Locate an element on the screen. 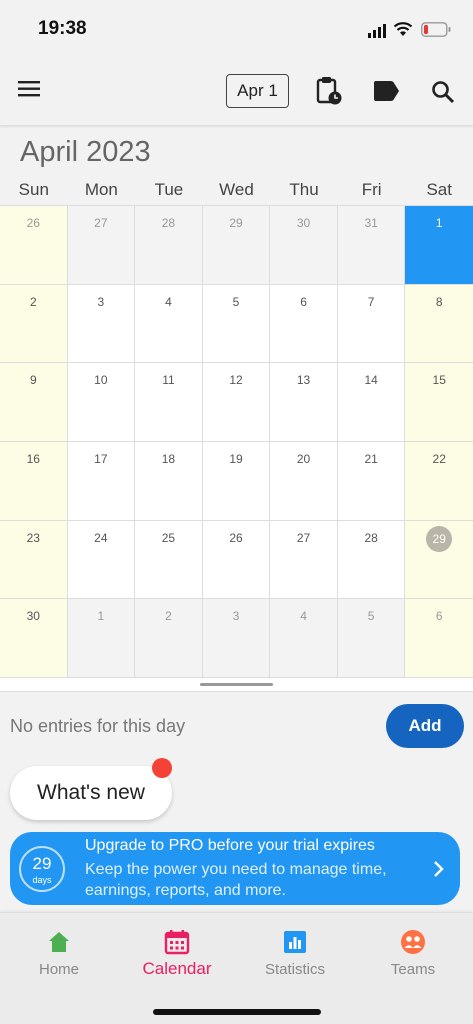 Image resolution: width=473 pixels, height=1024 pixels. nav-label-teams: Teams is located at coordinates (413, 969).